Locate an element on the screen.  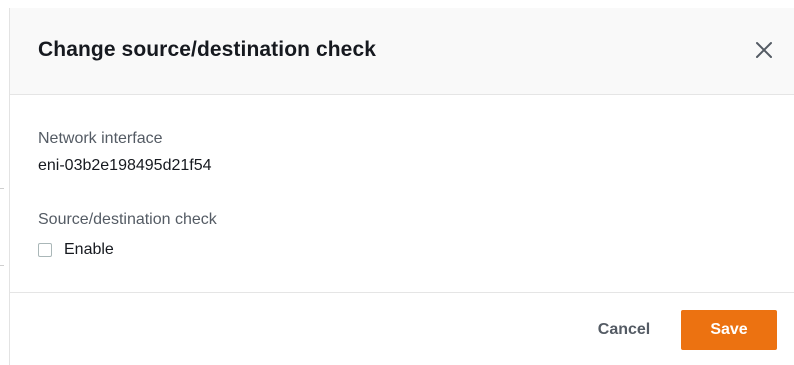
background-page-edge is located at coordinates (5, 182).